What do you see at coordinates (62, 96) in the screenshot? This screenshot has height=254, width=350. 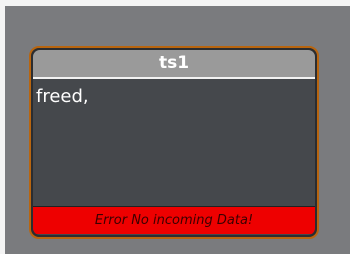 I see `node-body-text: freed,` at bounding box center [62, 96].